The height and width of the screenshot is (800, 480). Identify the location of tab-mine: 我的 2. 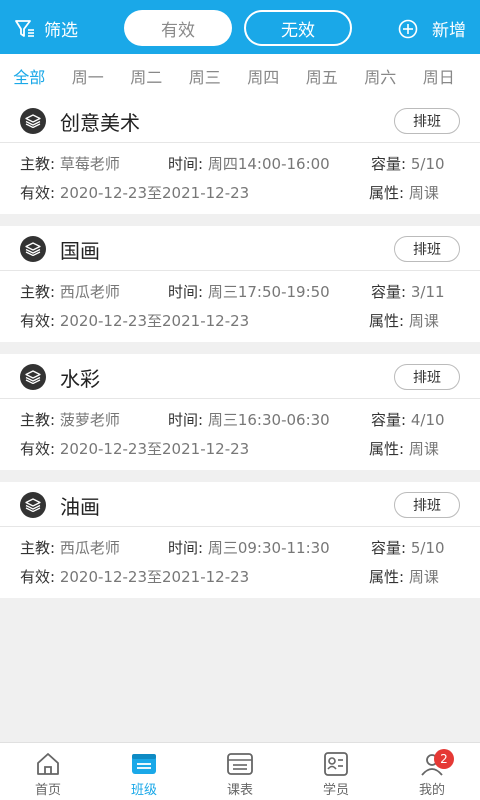
(432, 771).